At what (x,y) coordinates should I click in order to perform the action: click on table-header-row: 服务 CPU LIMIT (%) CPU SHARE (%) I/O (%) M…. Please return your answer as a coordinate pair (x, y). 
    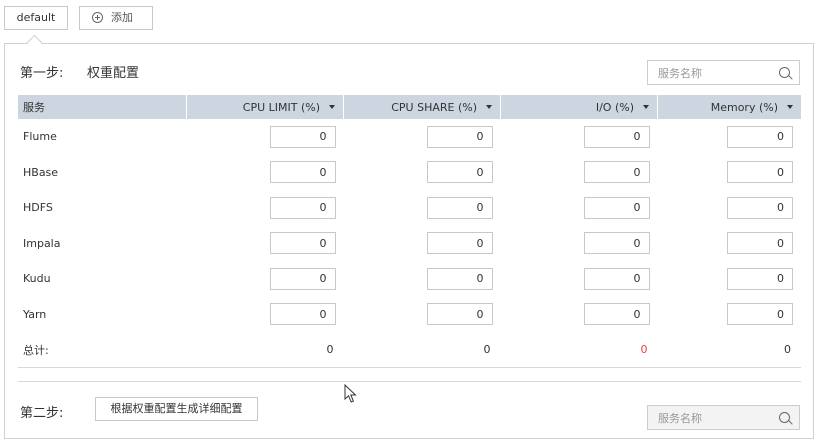
    Looking at the image, I should click on (409, 107).